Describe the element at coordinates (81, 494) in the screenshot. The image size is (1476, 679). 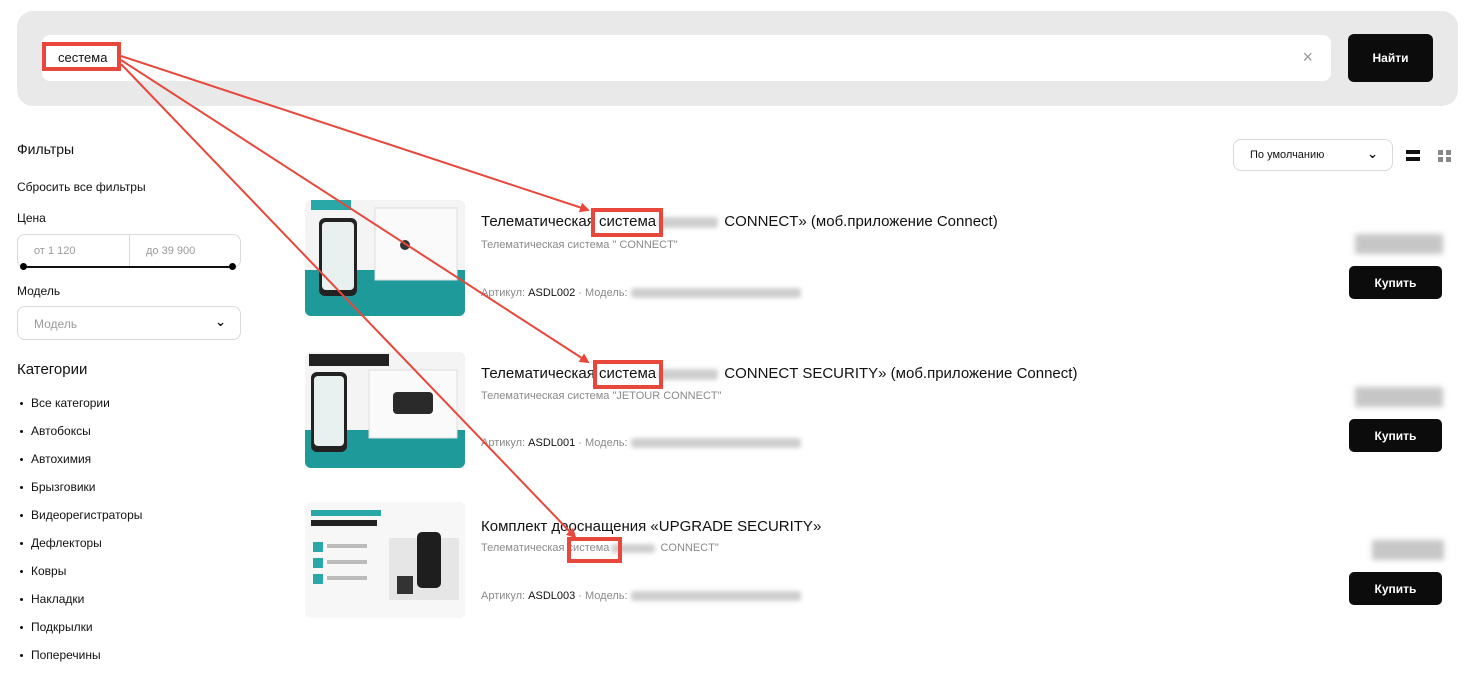
I see `category-item: Брызговики` at that location.